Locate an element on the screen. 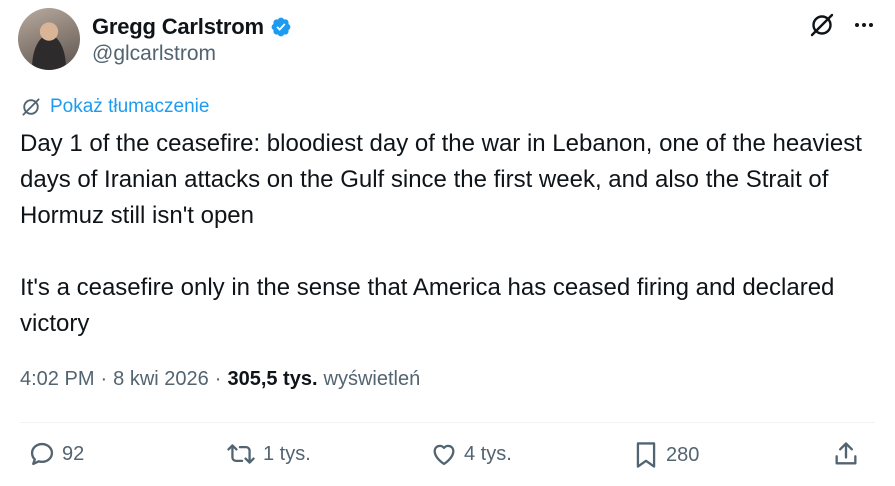  repost-count: 1 tys. is located at coordinates (287, 453).